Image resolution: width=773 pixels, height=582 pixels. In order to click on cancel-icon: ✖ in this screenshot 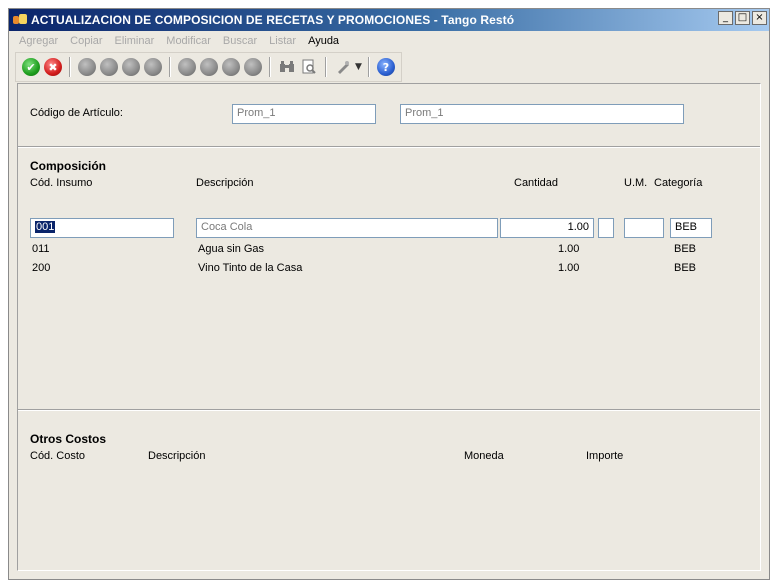, I will do `click(53, 67)`.